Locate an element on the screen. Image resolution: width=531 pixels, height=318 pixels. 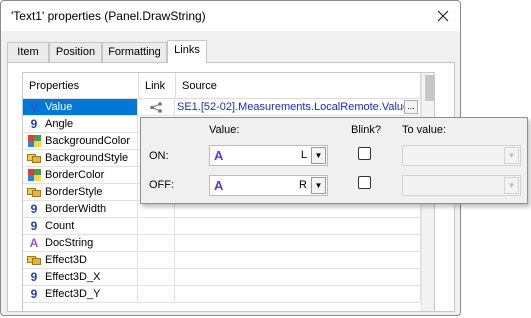
property-name: Angle is located at coordinates (59, 124).